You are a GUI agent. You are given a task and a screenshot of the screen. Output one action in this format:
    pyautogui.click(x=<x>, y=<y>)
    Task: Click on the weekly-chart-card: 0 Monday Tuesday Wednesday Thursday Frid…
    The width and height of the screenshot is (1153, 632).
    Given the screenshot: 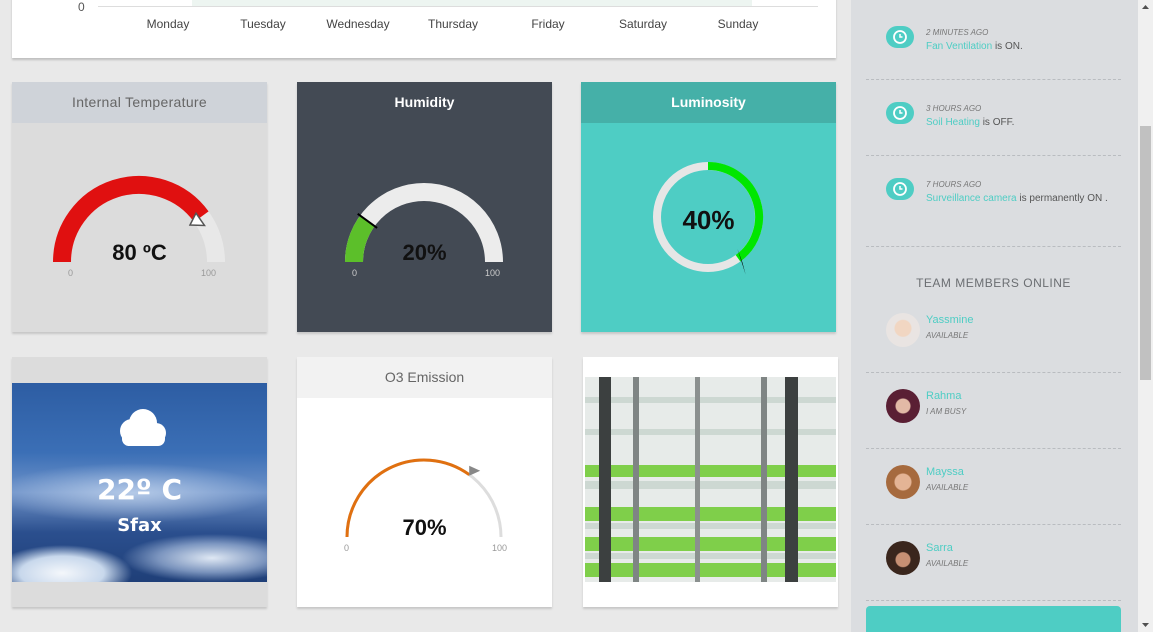 What is the action you would take?
    pyautogui.click(x=424, y=29)
    